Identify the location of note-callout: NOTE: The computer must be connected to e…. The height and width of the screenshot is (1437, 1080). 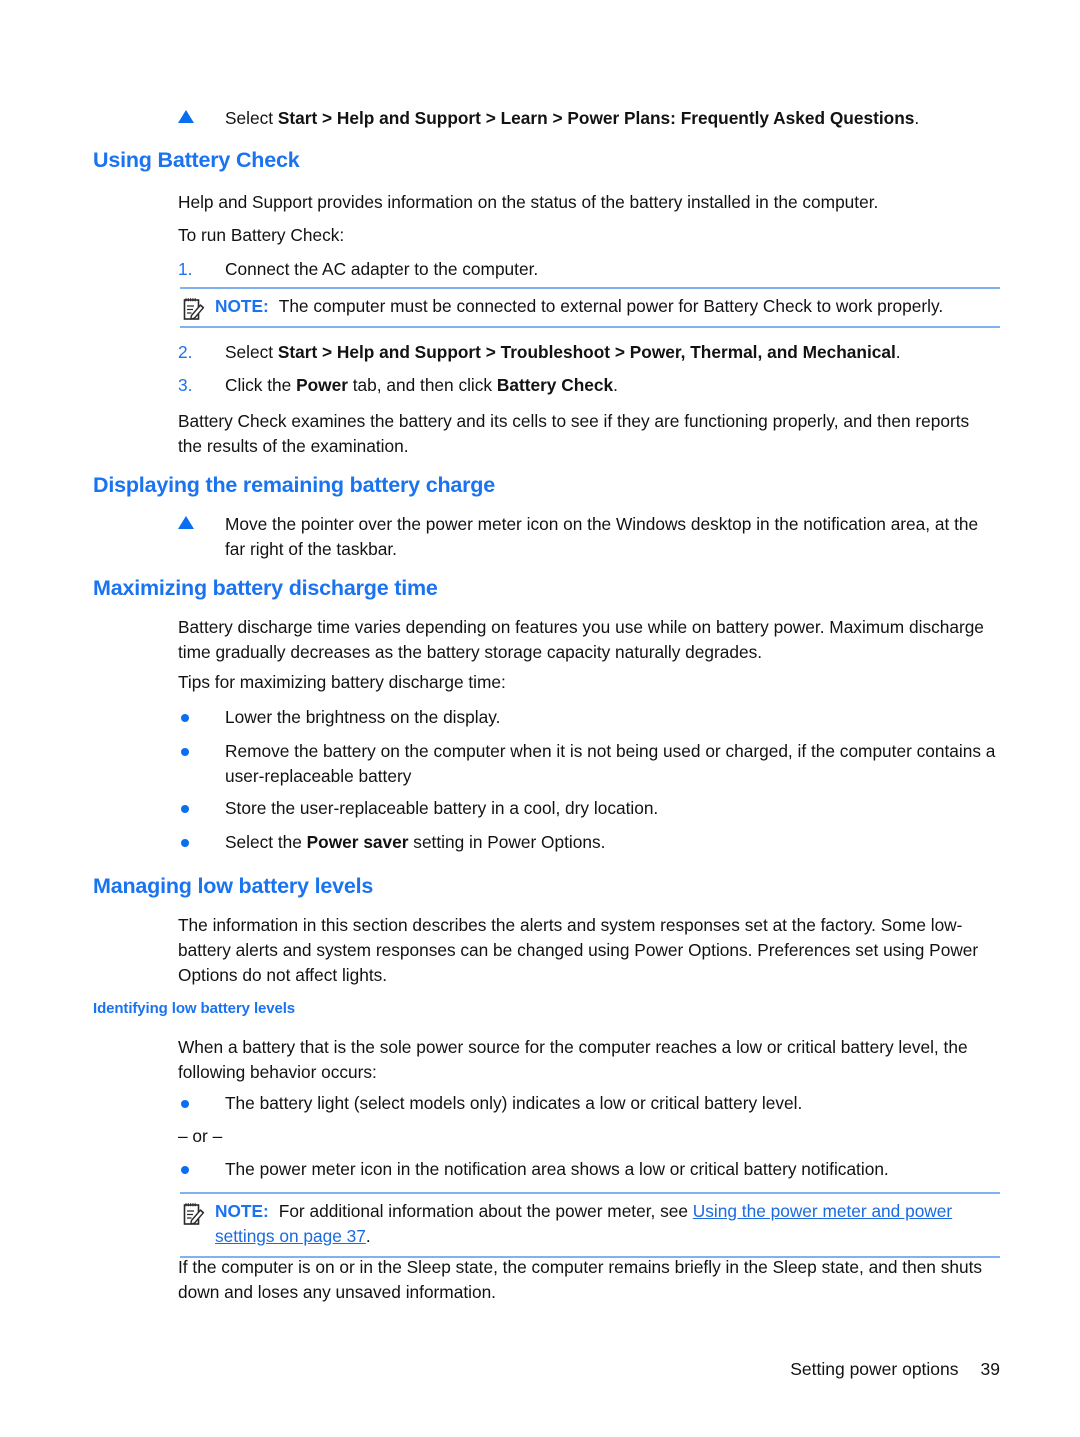
(590, 307).